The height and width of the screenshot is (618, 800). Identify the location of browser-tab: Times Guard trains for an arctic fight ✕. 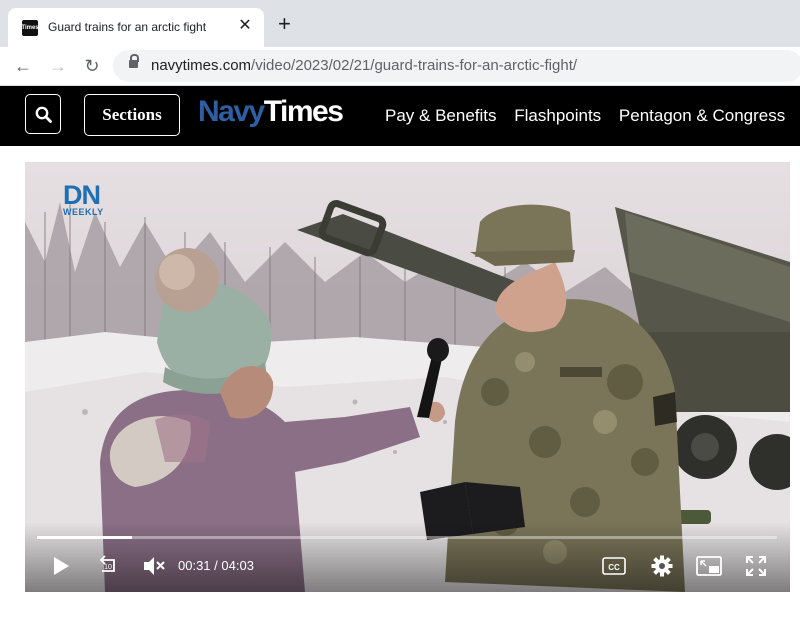
(136, 27).